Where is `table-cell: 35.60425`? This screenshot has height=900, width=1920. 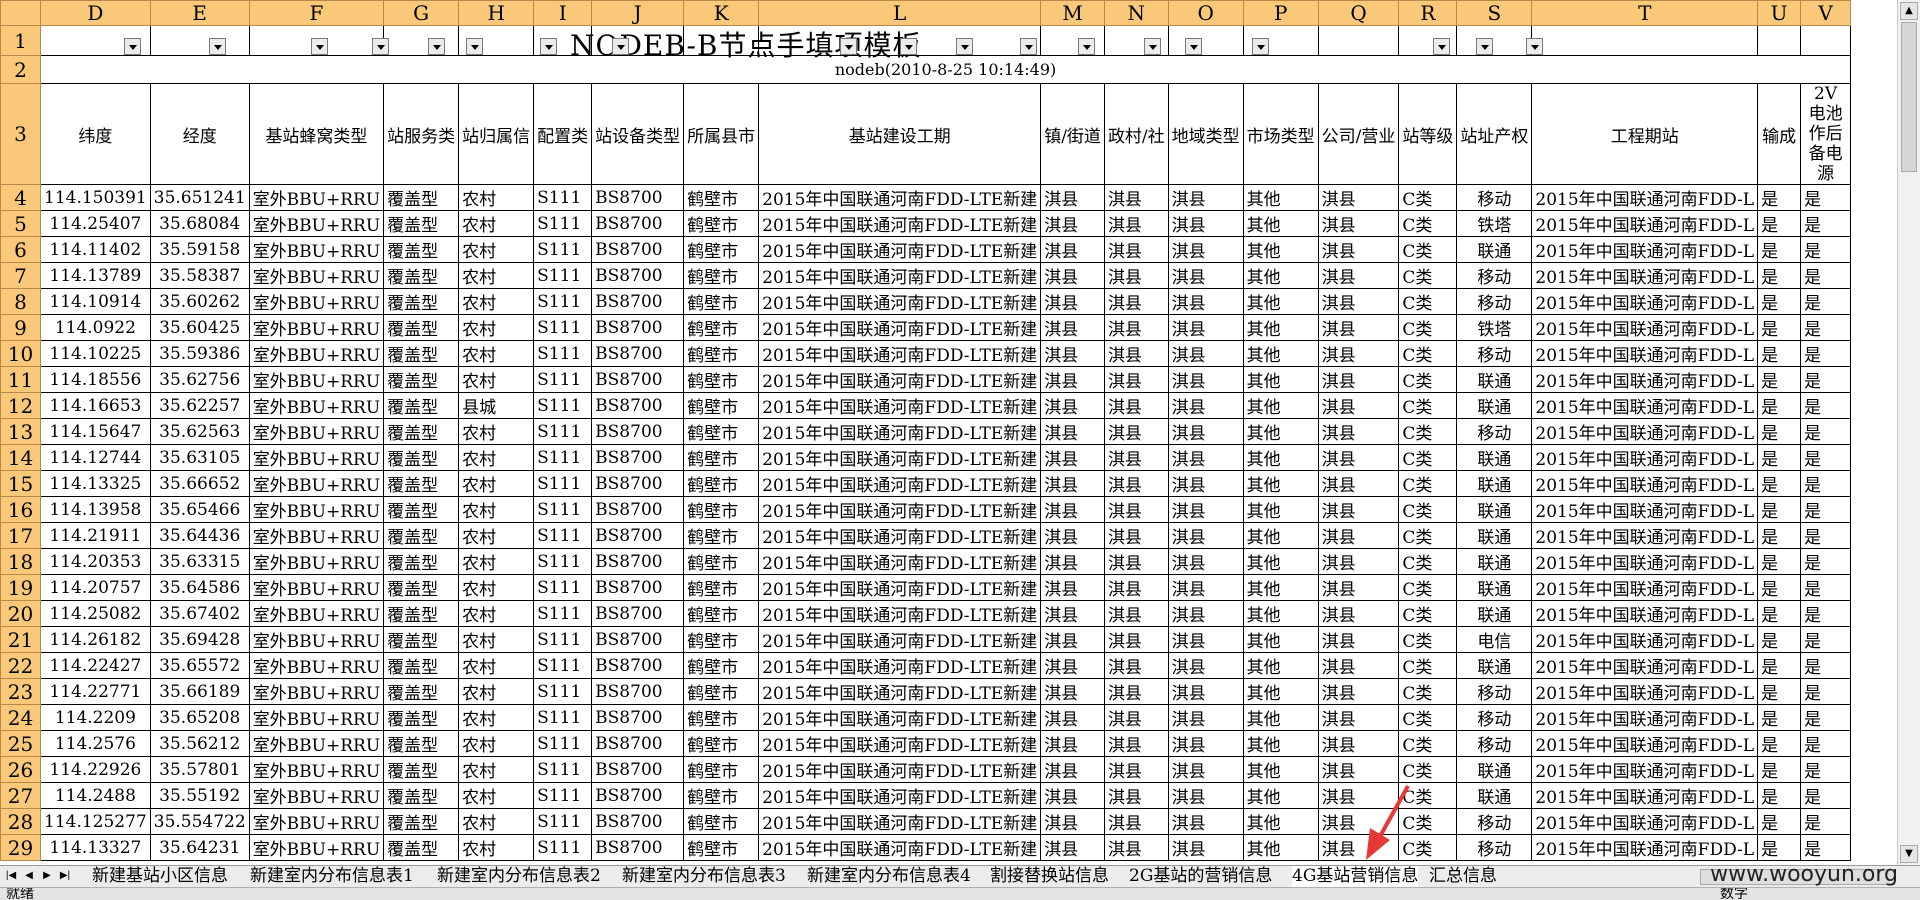 table-cell: 35.60425 is located at coordinates (199, 327).